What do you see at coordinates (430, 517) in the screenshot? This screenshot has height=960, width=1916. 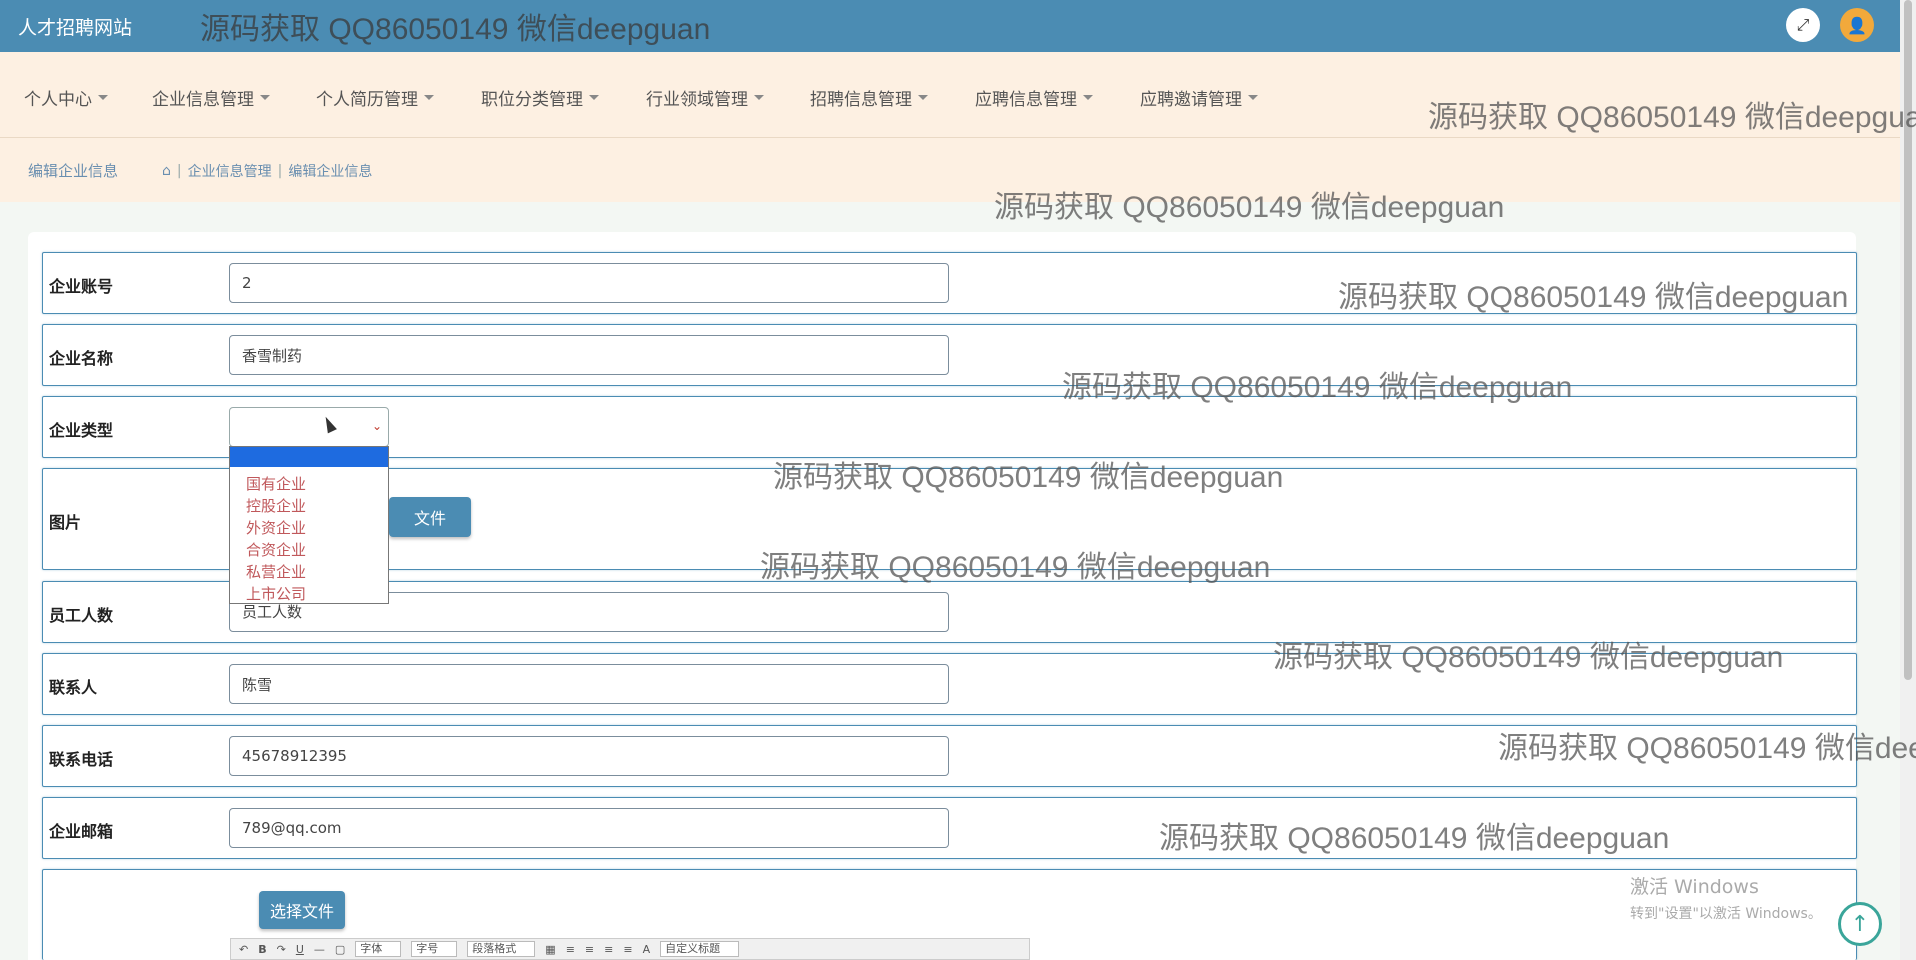 I see `upload-image-button: 文件` at bounding box center [430, 517].